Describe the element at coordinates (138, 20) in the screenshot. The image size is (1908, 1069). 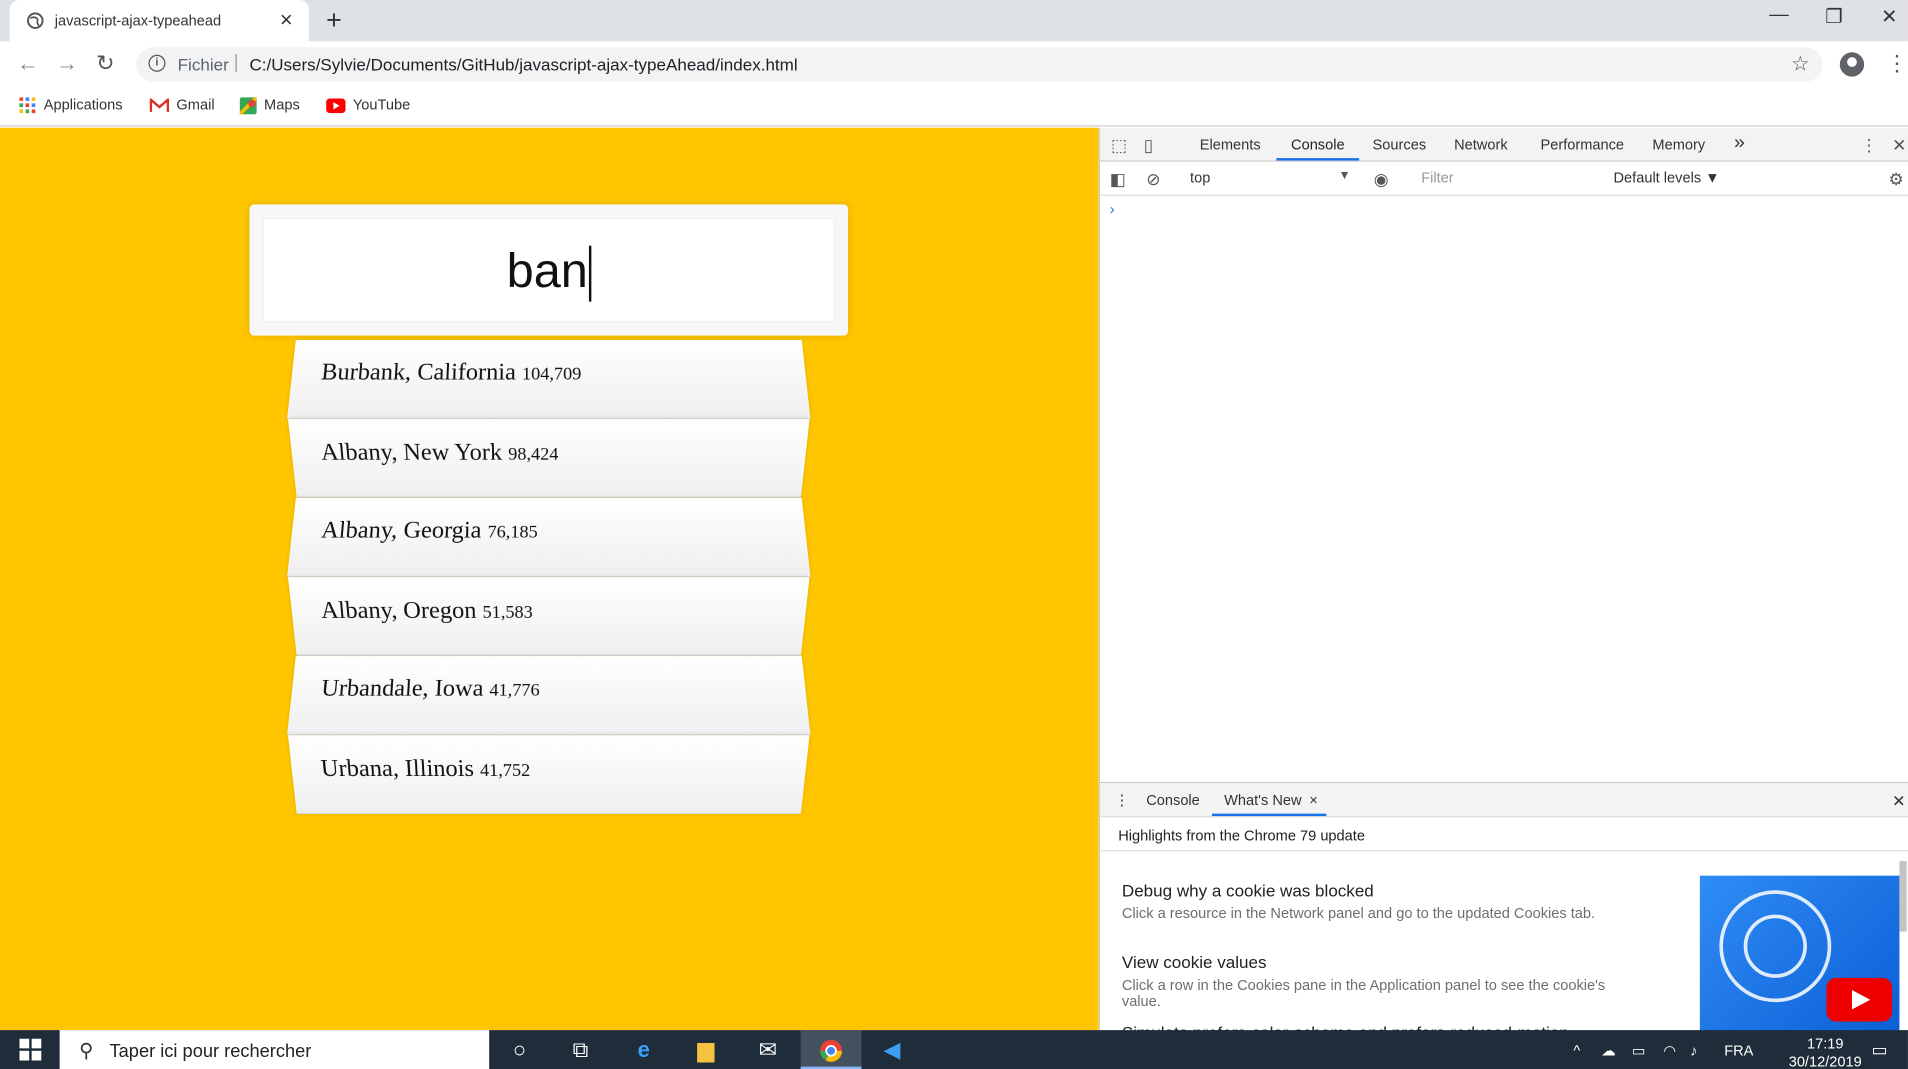
I see `tab-title: javascript-ajax-typeahead` at that location.